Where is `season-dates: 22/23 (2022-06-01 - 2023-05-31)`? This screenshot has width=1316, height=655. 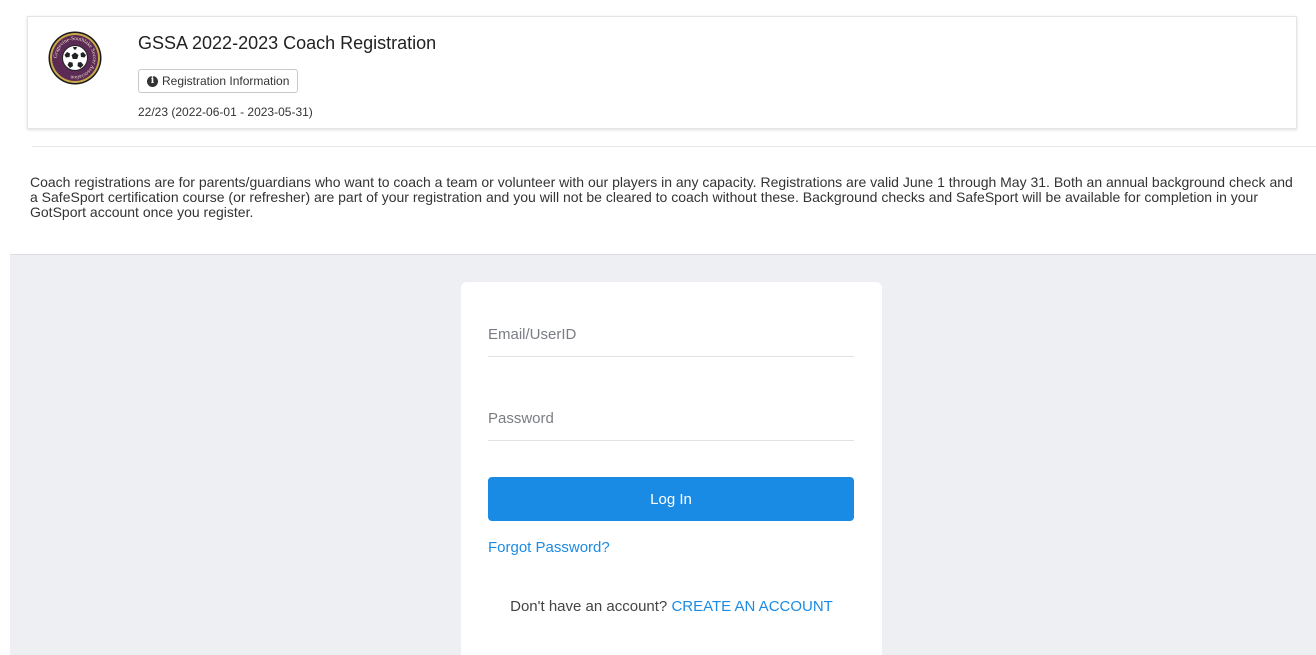
season-dates: 22/23 (2022-06-01 - 2023-05-31) is located at coordinates (225, 112).